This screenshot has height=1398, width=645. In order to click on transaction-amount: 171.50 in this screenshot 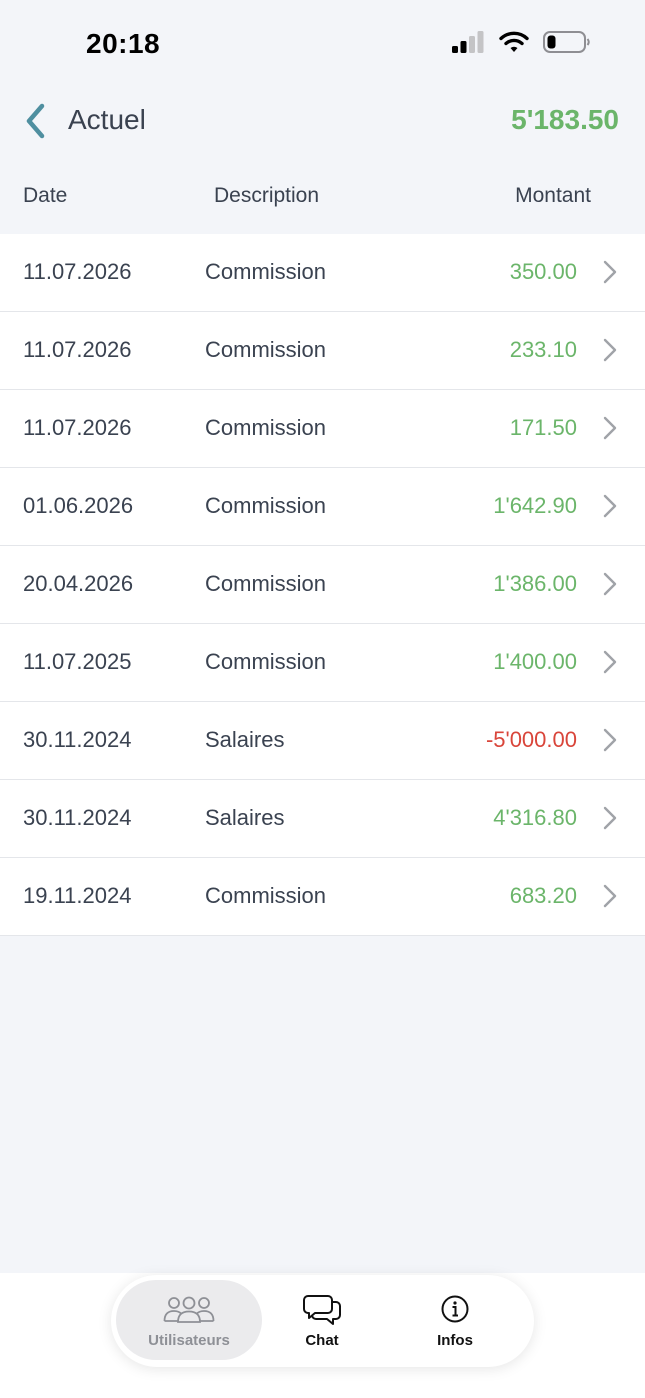, I will do `click(543, 427)`.